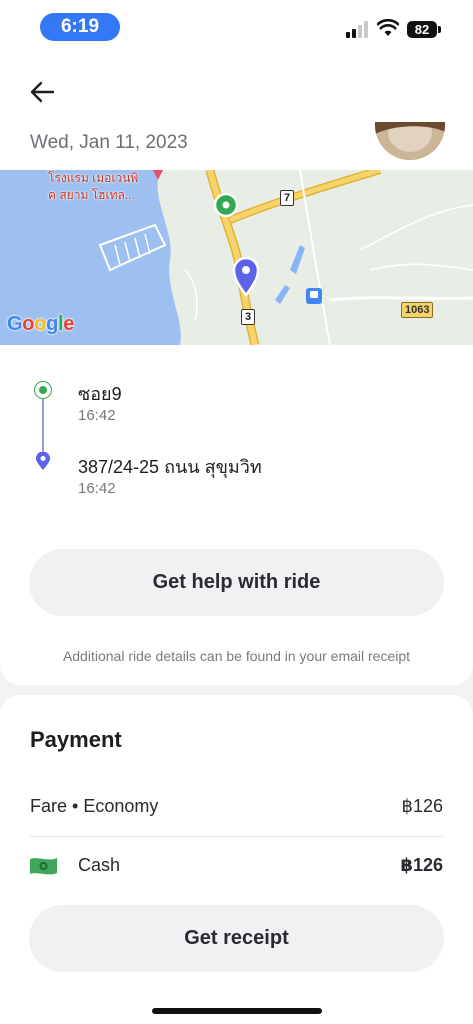  Describe the element at coordinates (236, 836) in the screenshot. I see `payment-divider` at that location.